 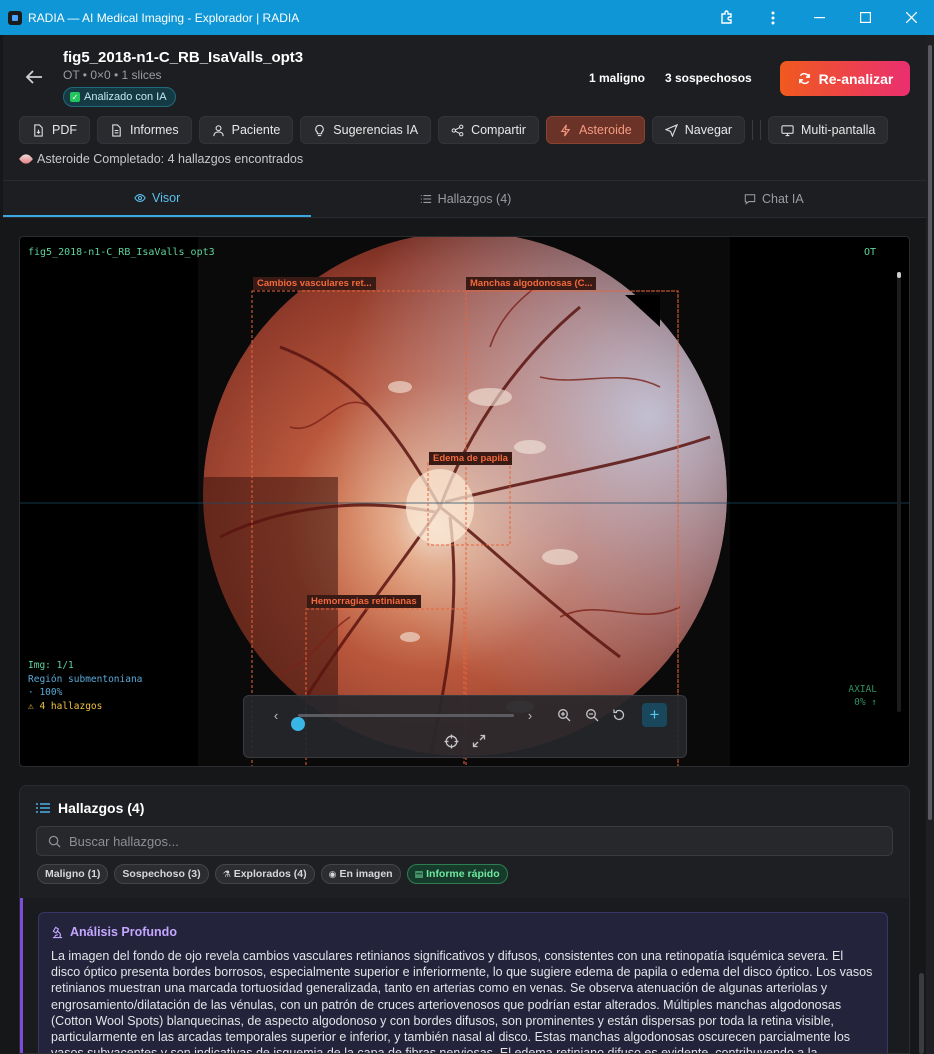 I want to click on chip-quick-report-label: Informe rápido, so click(x=463, y=874).